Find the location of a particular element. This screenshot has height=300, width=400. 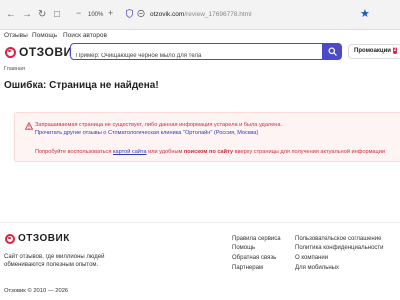

shield-icon is located at coordinates (129, 13).